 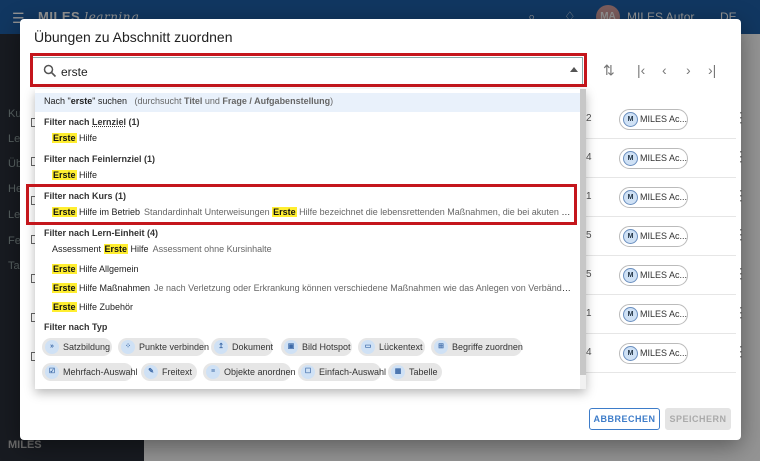 What do you see at coordinates (308, 70) in the screenshot?
I see `search-highlight-frame` at bounding box center [308, 70].